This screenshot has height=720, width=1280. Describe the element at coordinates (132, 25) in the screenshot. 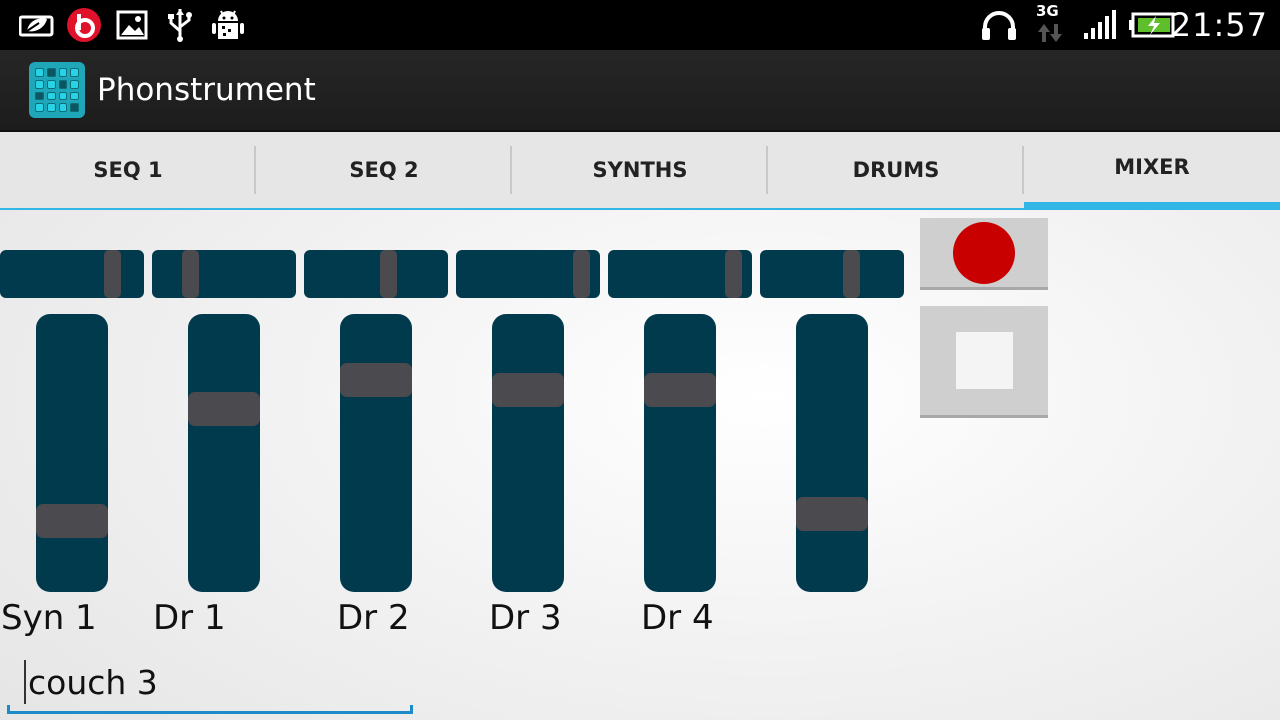

I see `image-icon` at that location.